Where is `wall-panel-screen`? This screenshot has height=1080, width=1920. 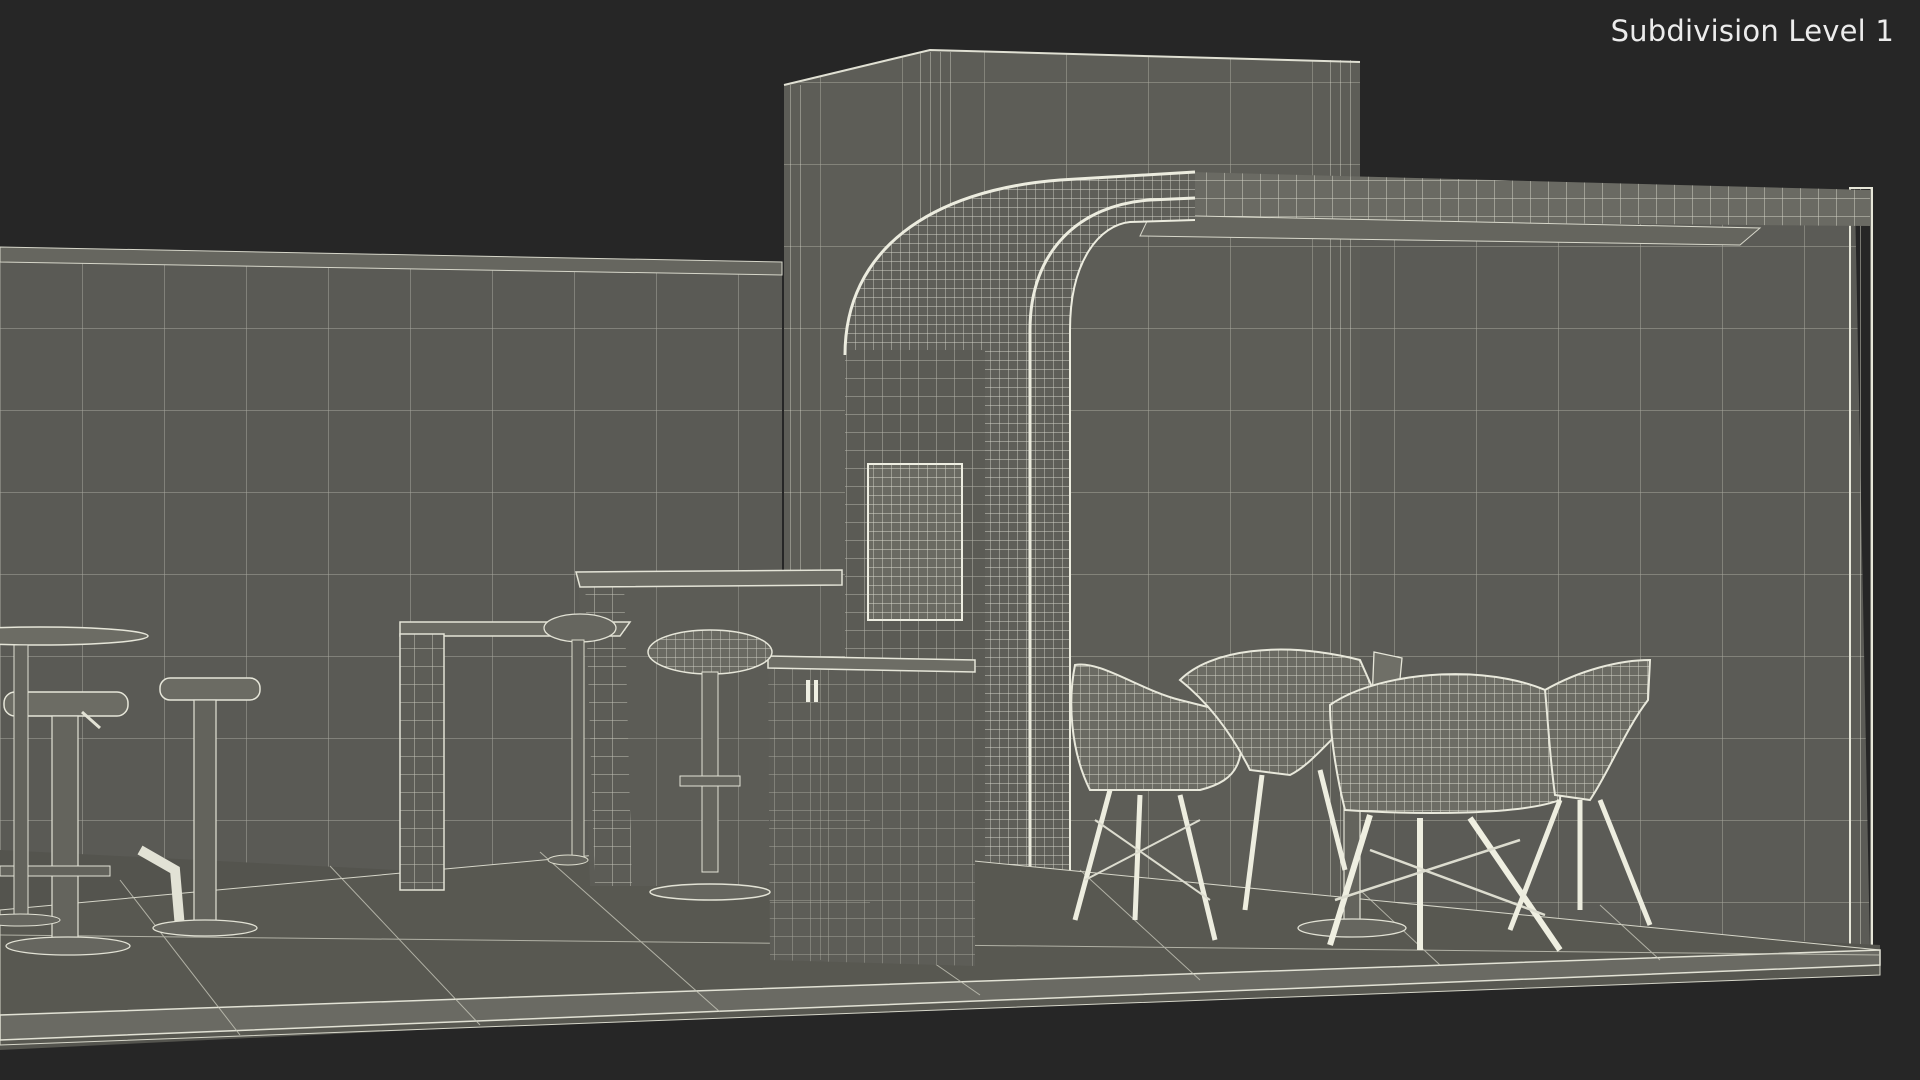 wall-panel-screen is located at coordinates (915, 542).